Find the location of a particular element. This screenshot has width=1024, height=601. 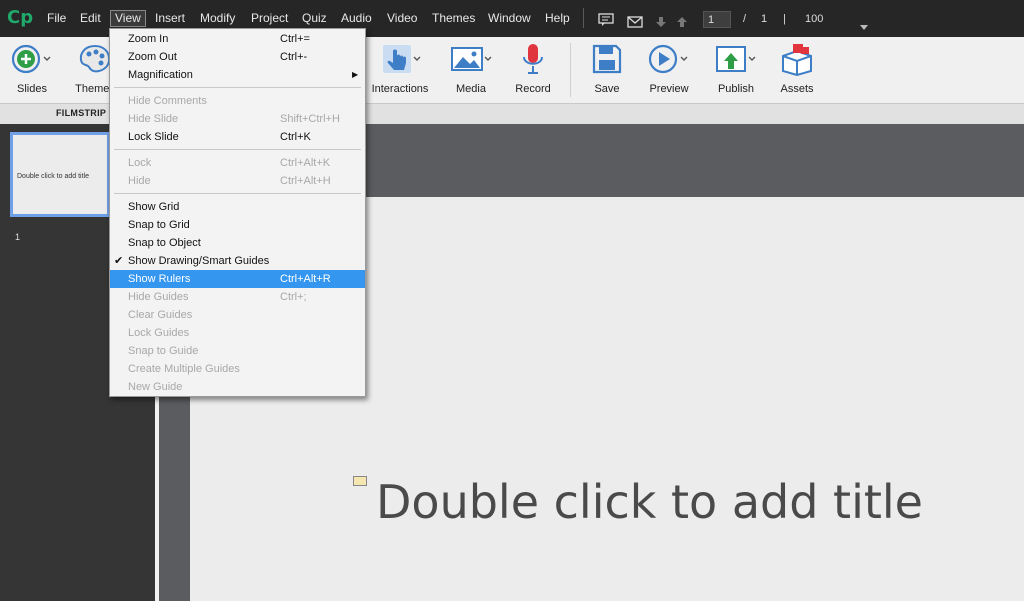

captivate-logo: Cp is located at coordinates (20, 17).